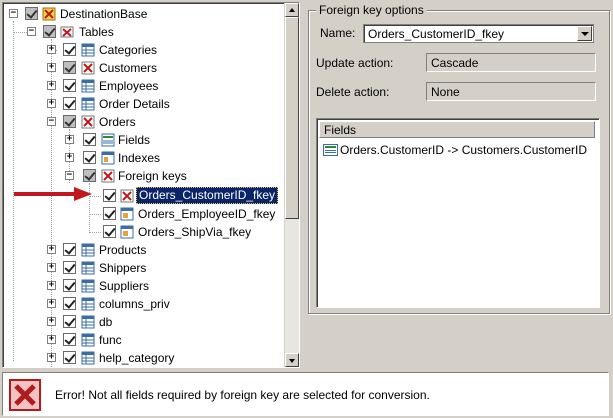  What do you see at coordinates (584, 33) in the screenshot?
I see `chevron-down-icon` at bounding box center [584, 33].